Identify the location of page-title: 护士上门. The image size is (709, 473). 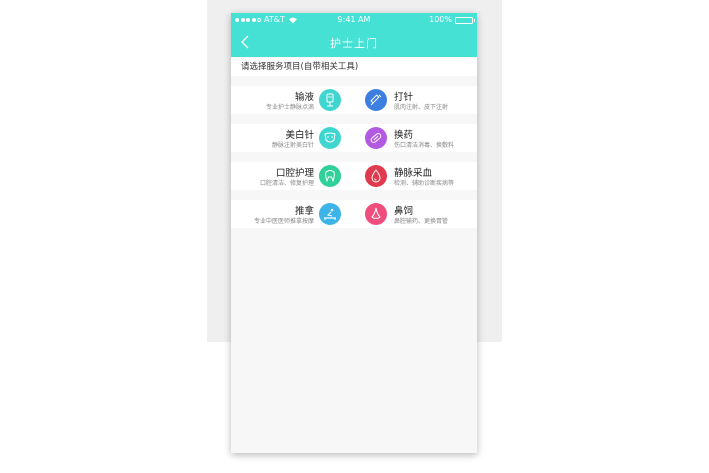
(354, 43).